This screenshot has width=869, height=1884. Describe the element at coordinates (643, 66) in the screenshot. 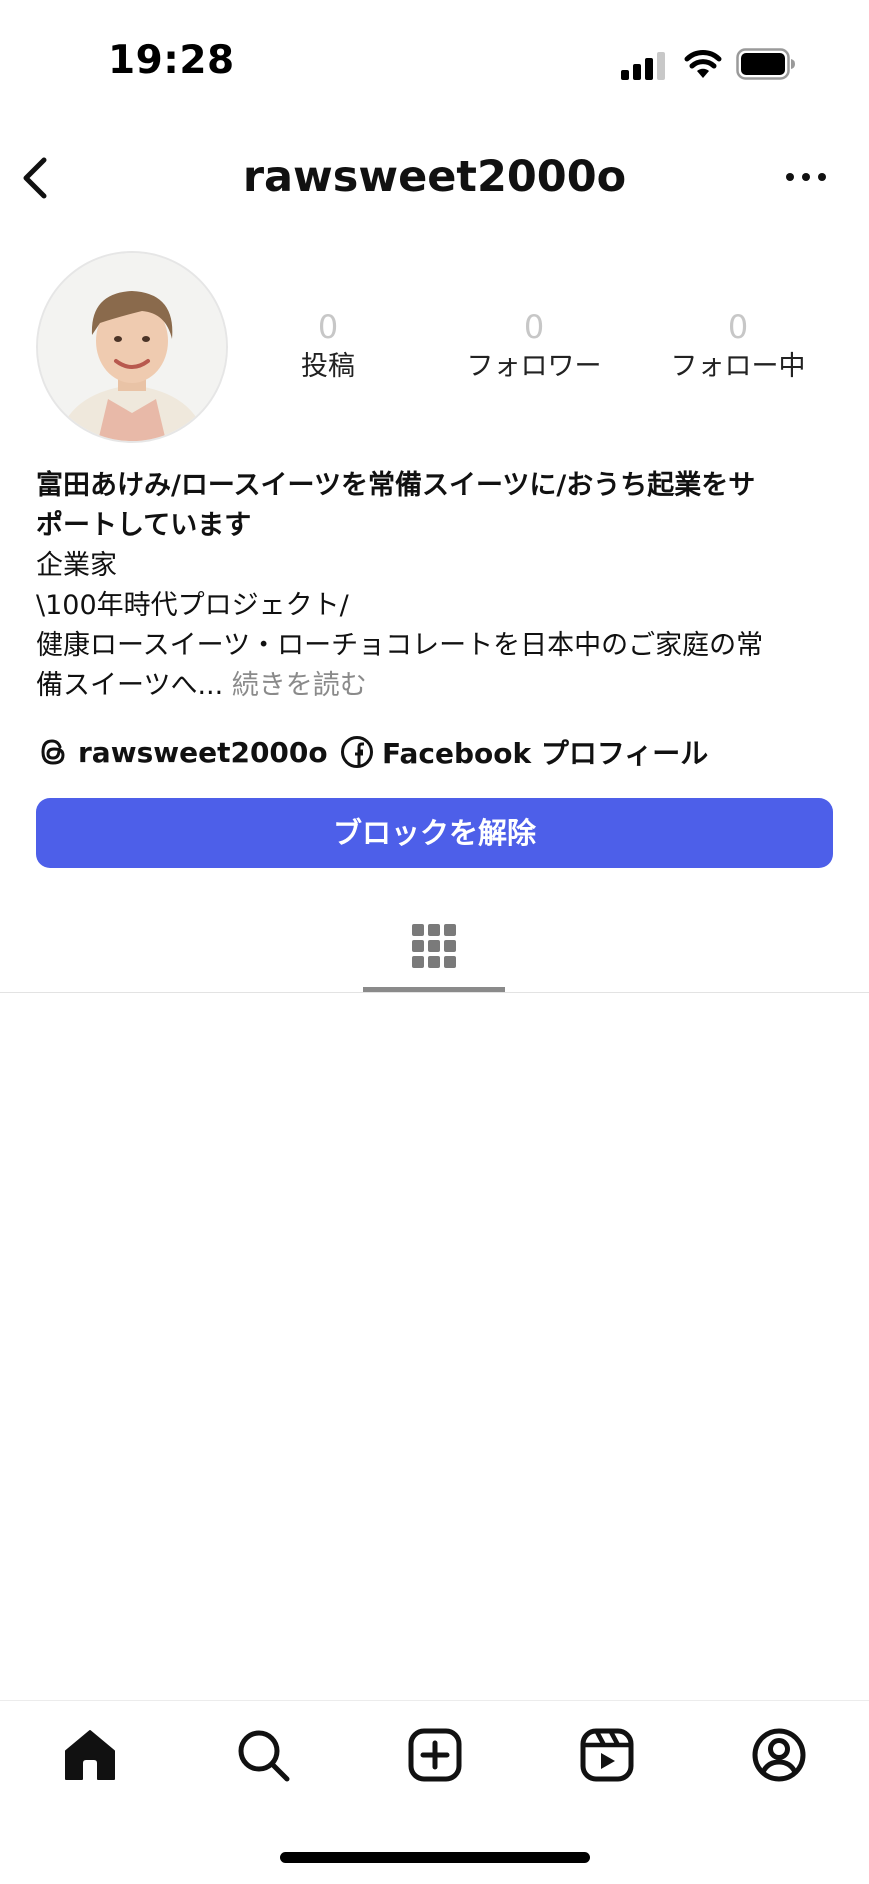

I see `cellular-signal-icon` at that location.